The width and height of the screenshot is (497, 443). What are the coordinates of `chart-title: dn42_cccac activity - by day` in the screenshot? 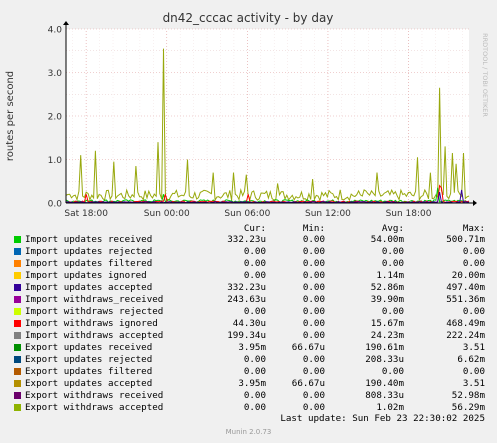 It's located at (248, 18).